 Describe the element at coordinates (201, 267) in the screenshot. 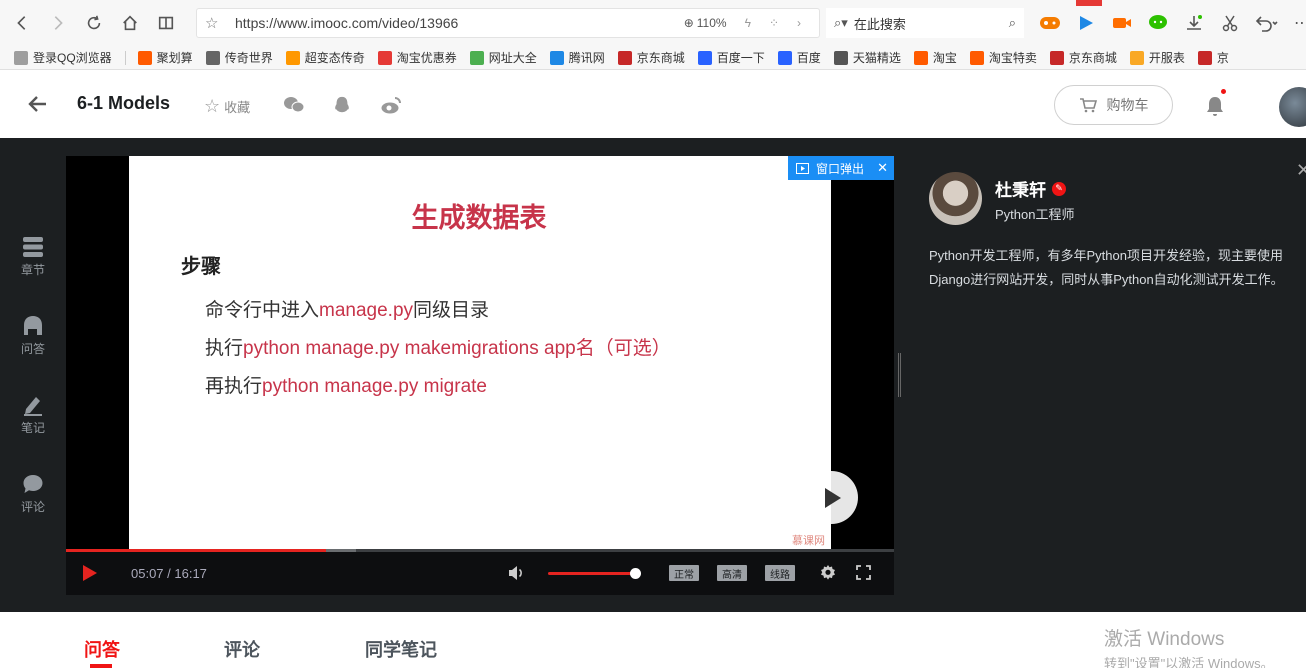

I see `slide-heading: 步骤` at that location.